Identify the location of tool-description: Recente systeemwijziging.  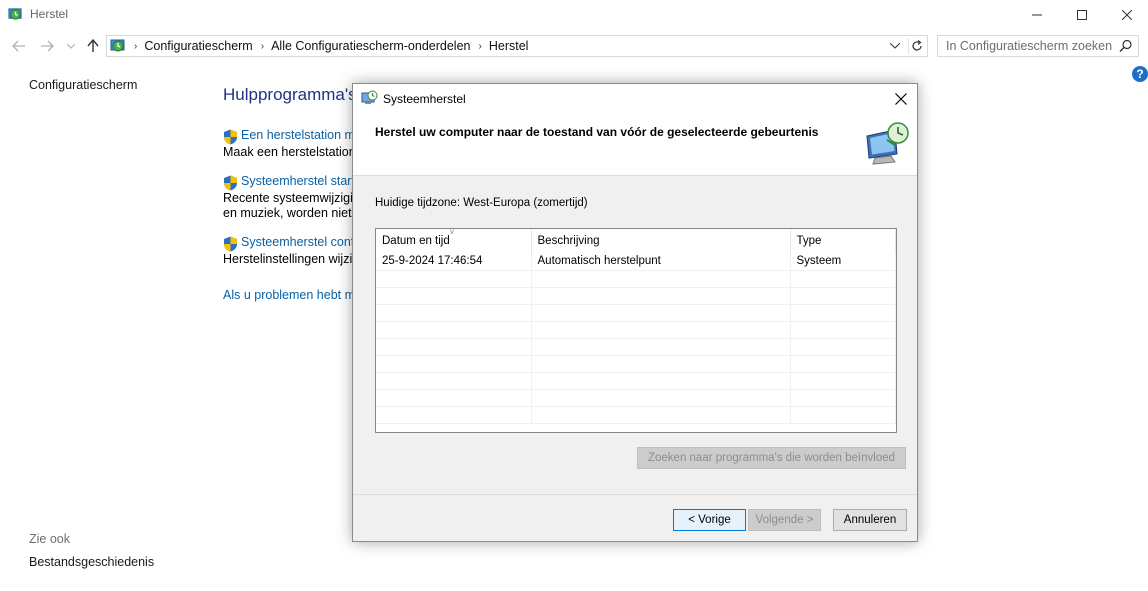
(295, 198).